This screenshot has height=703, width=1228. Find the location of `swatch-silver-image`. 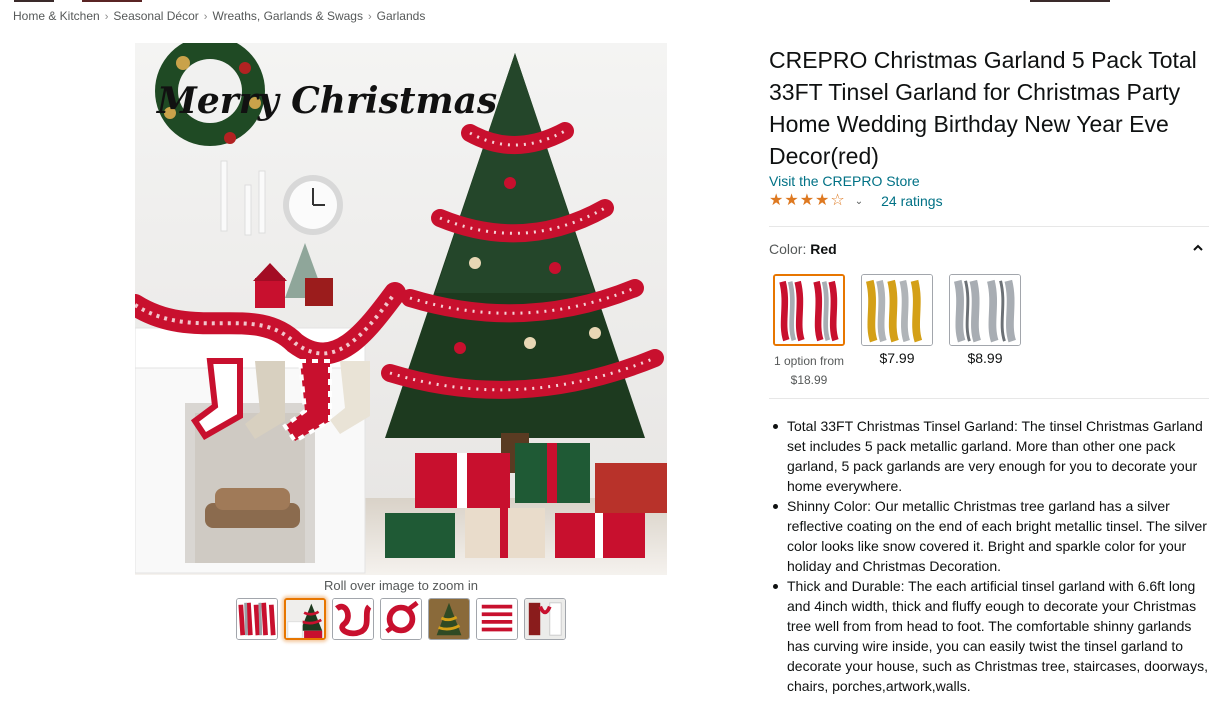

swatch-silver-image is located at coordinates (985, 310).